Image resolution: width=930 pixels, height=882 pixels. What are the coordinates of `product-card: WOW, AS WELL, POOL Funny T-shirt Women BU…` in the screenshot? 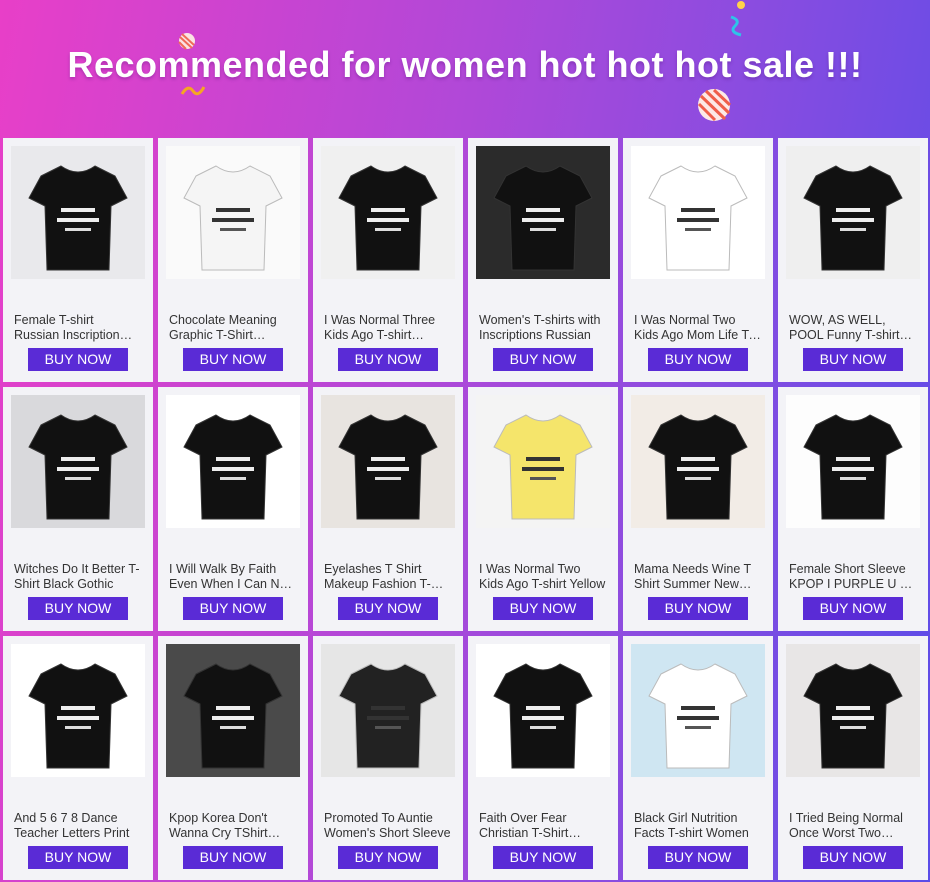 It's located at (853, 260).